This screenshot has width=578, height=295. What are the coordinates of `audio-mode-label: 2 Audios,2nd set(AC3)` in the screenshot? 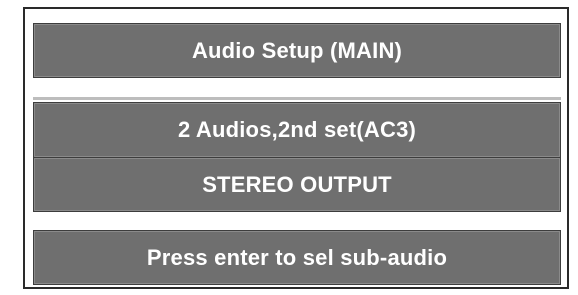 It's located at (297, 129).